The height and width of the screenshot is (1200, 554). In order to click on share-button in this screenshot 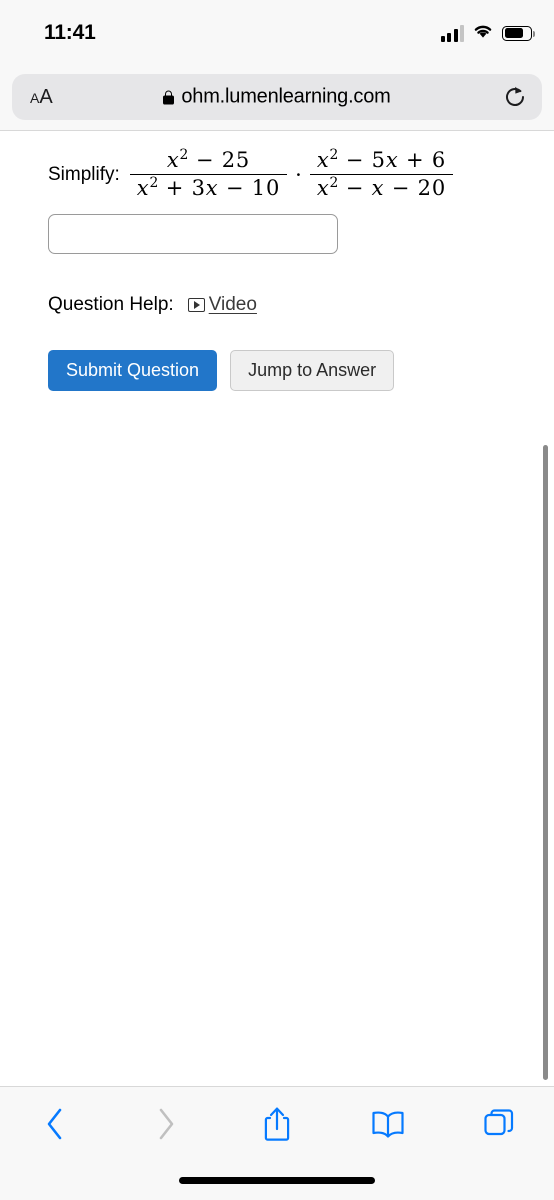, I will do `click(277, 1126)`.